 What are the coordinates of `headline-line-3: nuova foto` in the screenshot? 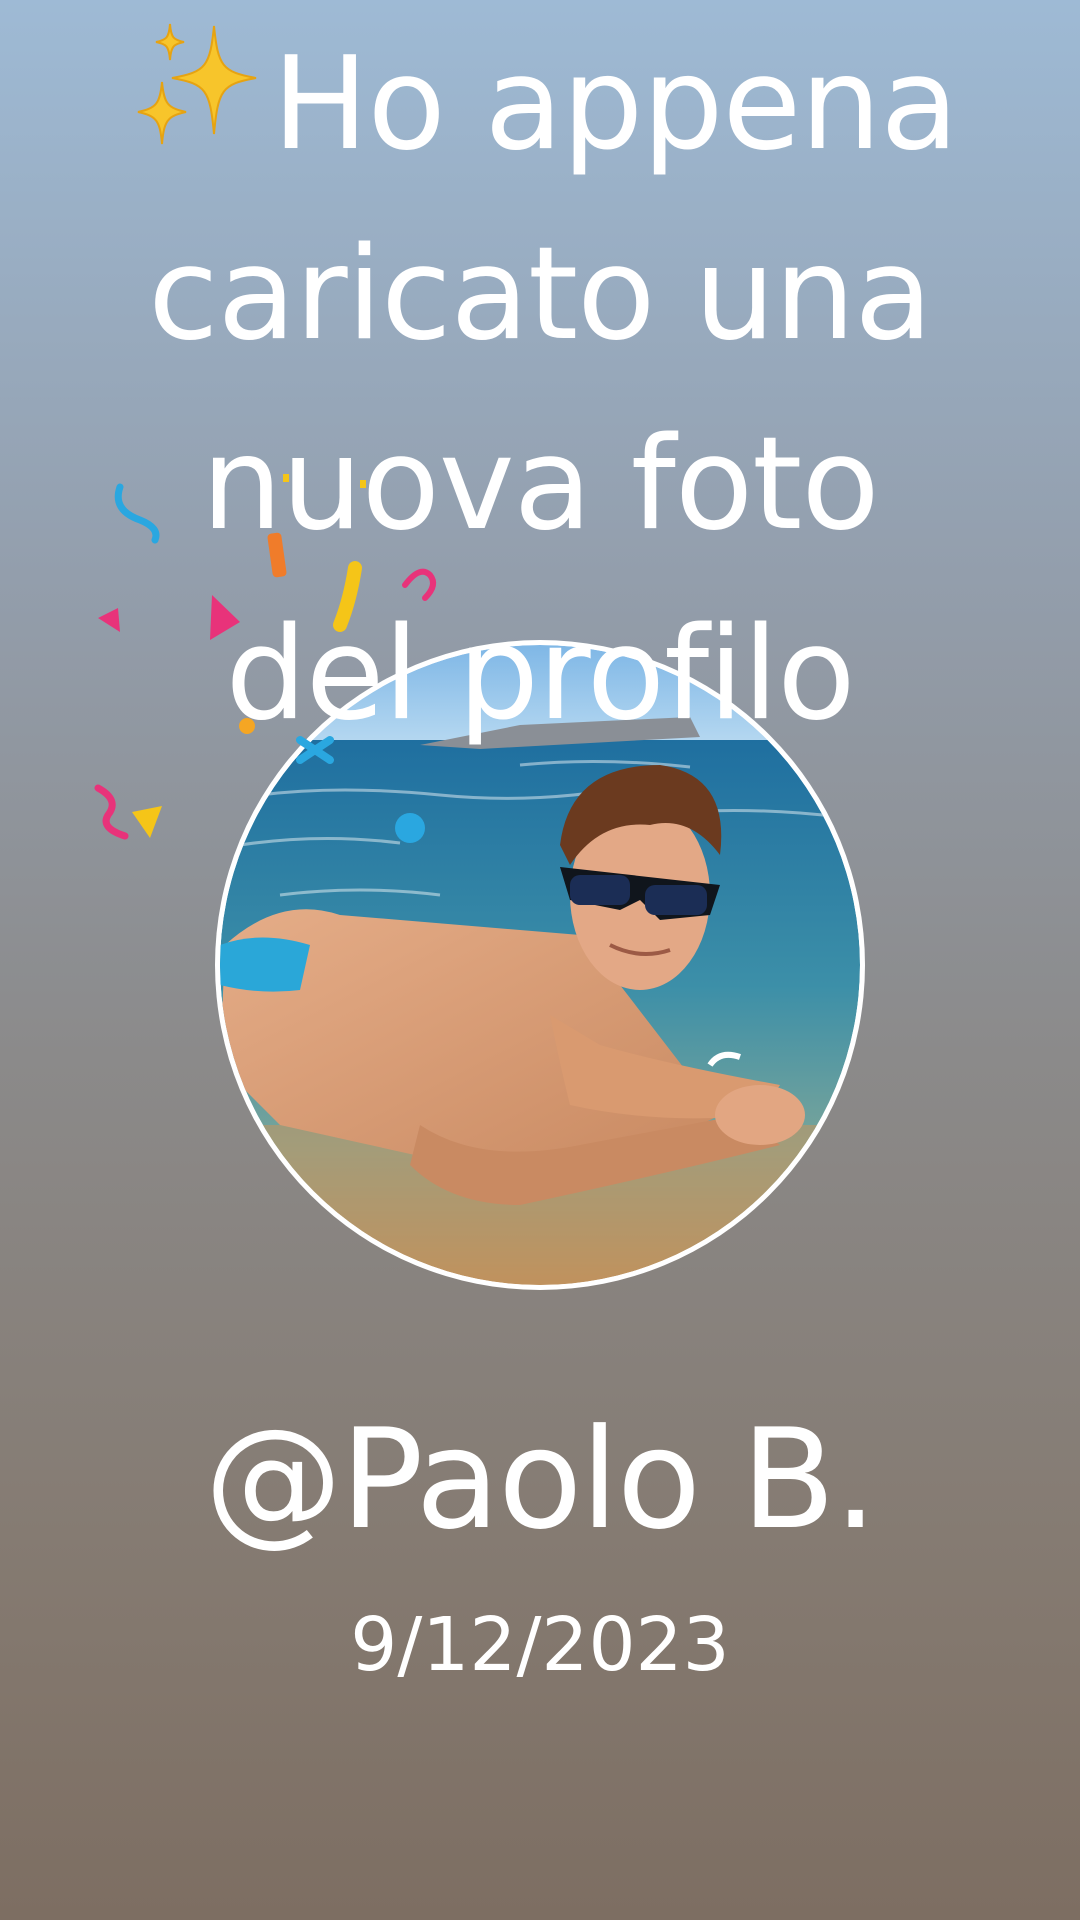 It's located at (540, 484).